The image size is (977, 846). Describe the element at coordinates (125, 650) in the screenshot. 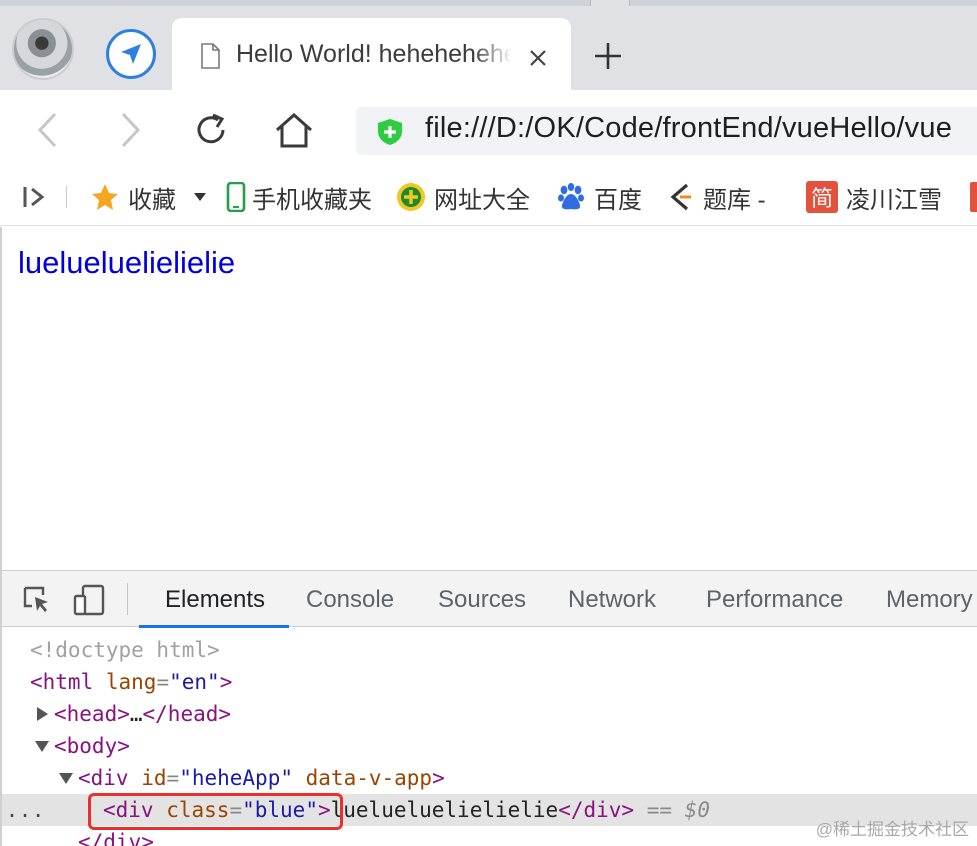

I see `doctype-text: <!doctype html>` at that location.